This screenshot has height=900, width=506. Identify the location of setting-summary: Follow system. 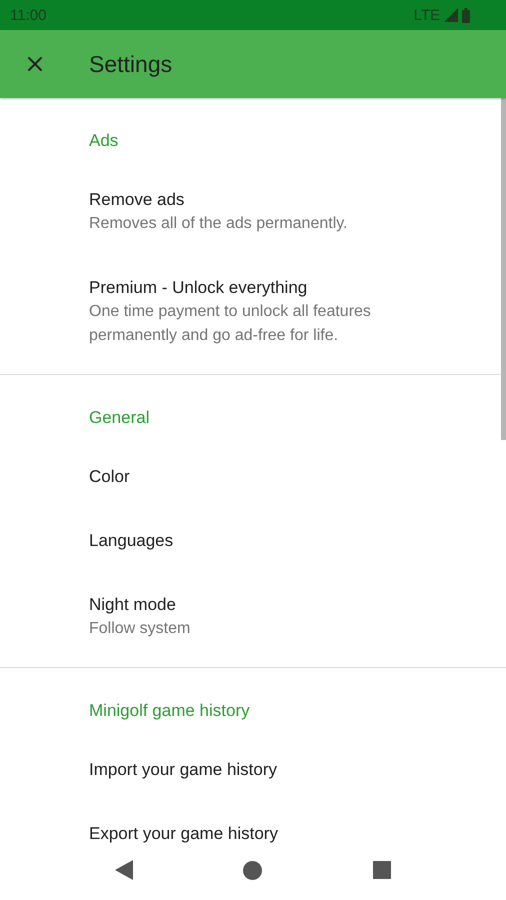
(140, 629).